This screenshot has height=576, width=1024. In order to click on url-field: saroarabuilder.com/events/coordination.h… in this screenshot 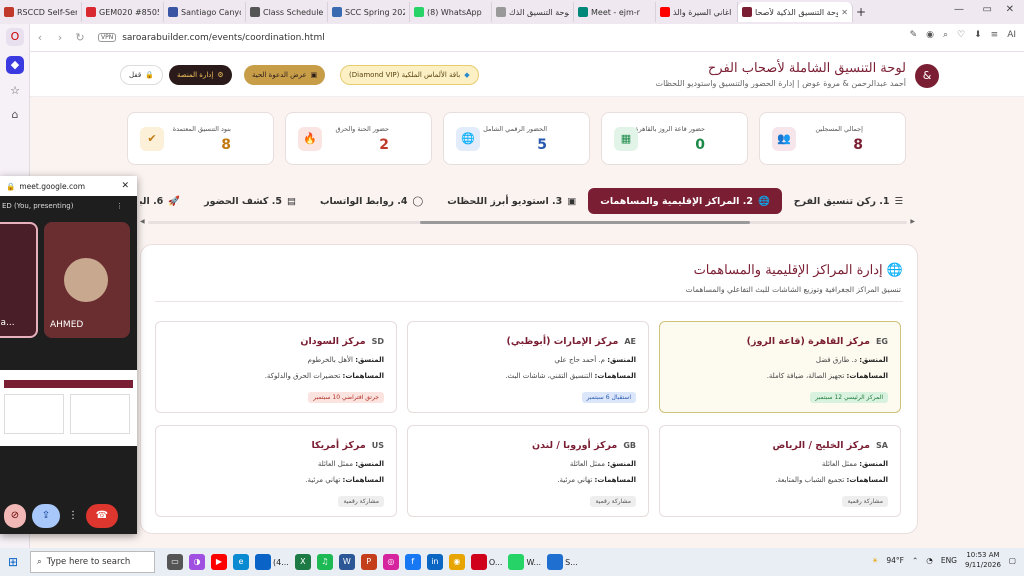, I will do `click(223, 38)`.